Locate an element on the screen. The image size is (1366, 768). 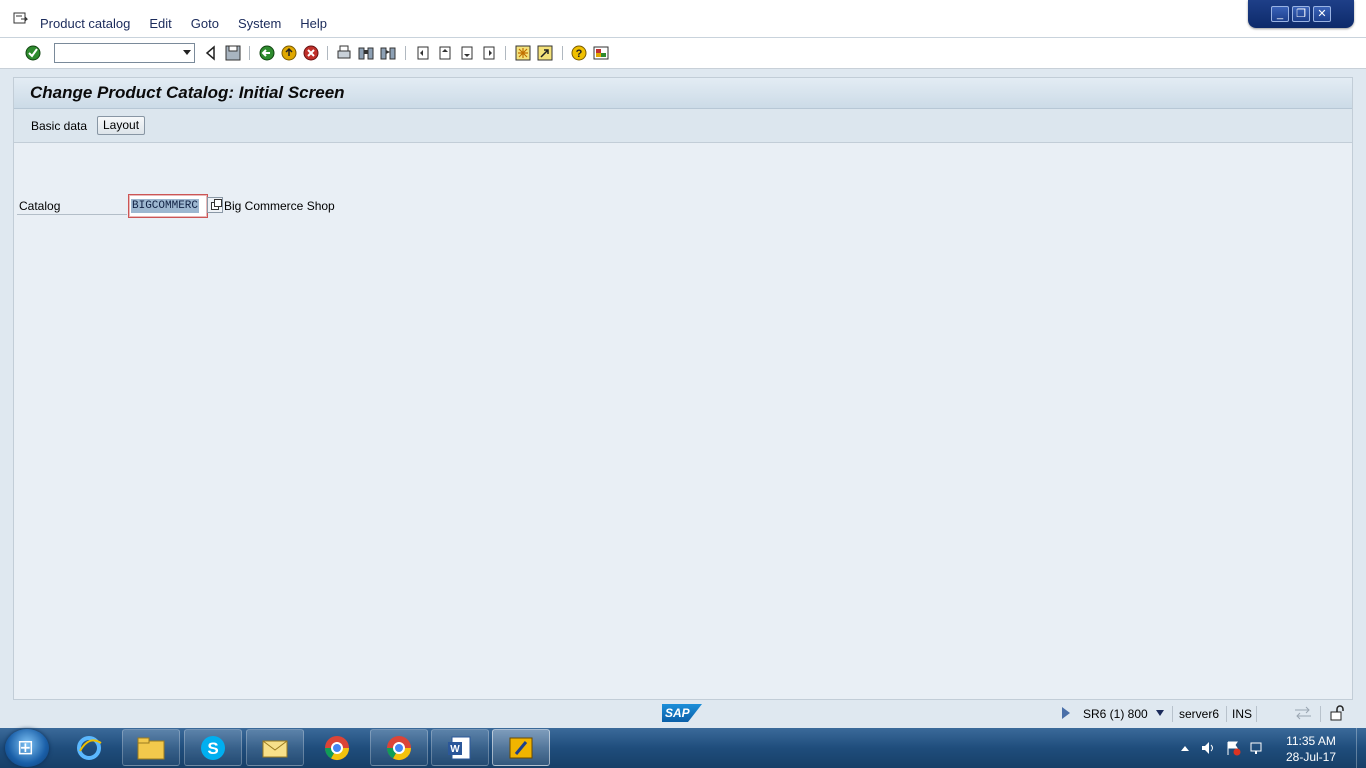
action-center-icon is located at coordinates (1233, 748).